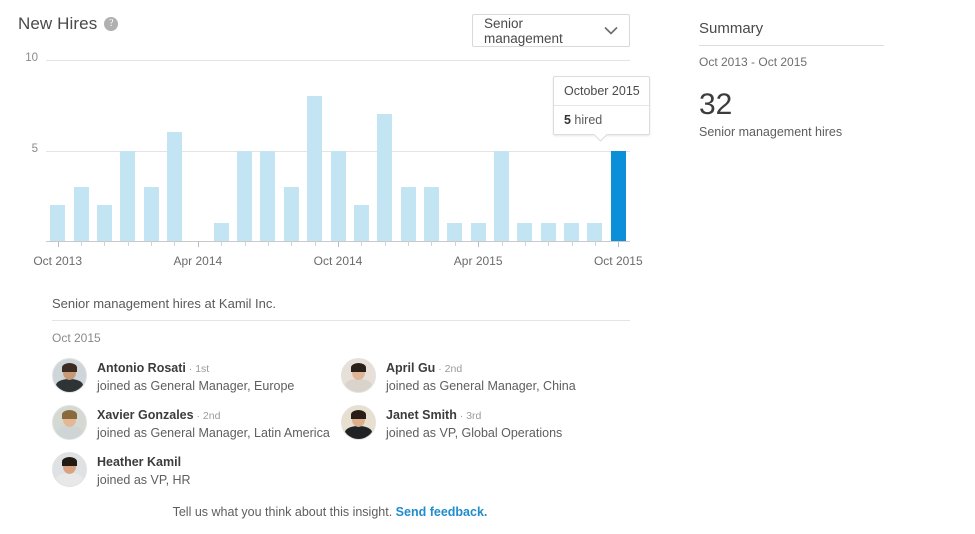 The height and width of the screenshot is (534, 975). What do you see at coordinates (23, 151) in the screenshot?
I see `y-axis-labels: 5 10` at bounding box center [23, 151].